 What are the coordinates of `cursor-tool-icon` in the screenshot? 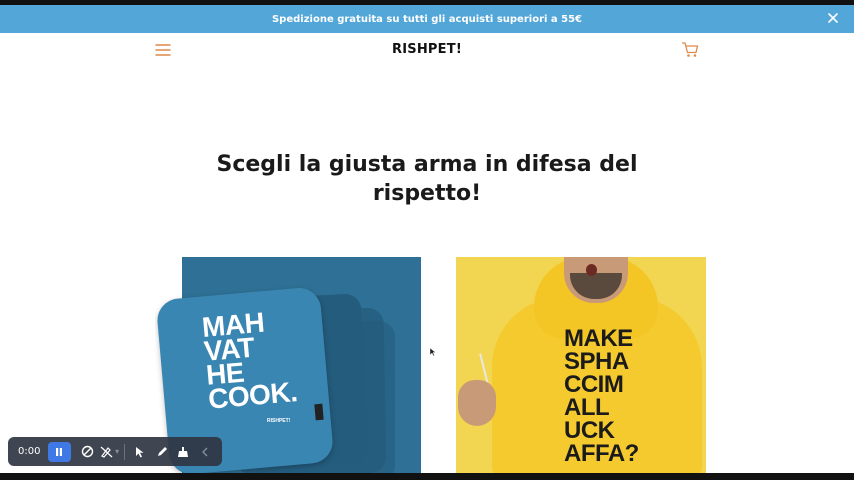 It's located at (140, 451).